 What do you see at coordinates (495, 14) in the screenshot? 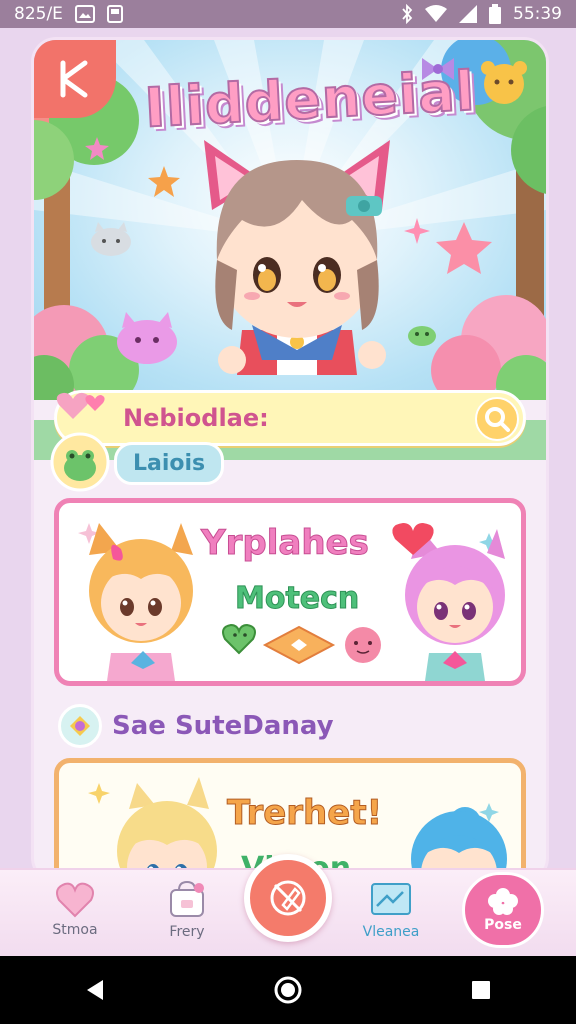
I see `battery-icon` at bounding box center [495, 14].